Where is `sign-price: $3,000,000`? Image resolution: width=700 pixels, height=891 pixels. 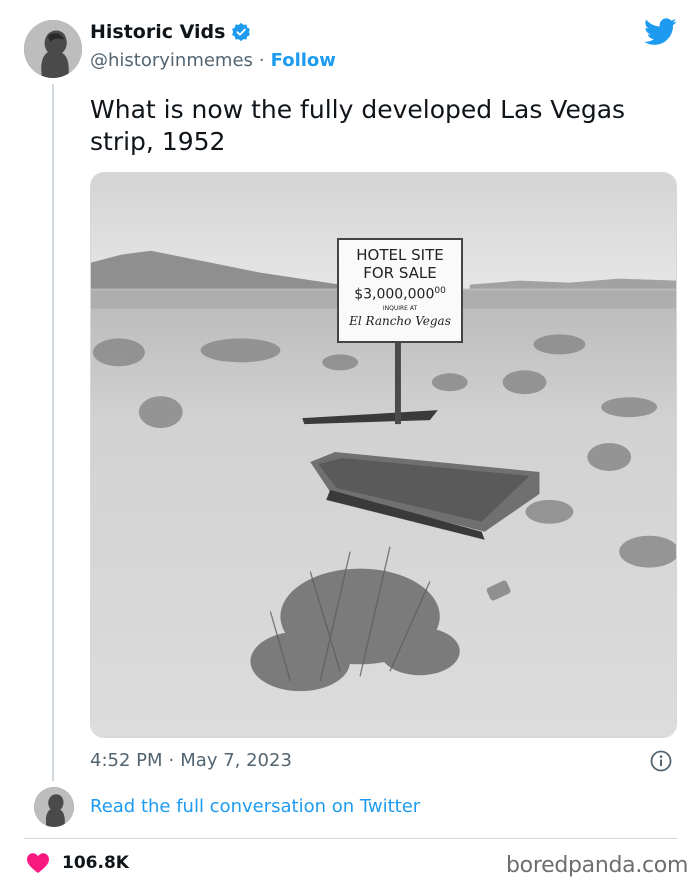 sign-price: $3,000,000 is located at coordinates (394, 294).